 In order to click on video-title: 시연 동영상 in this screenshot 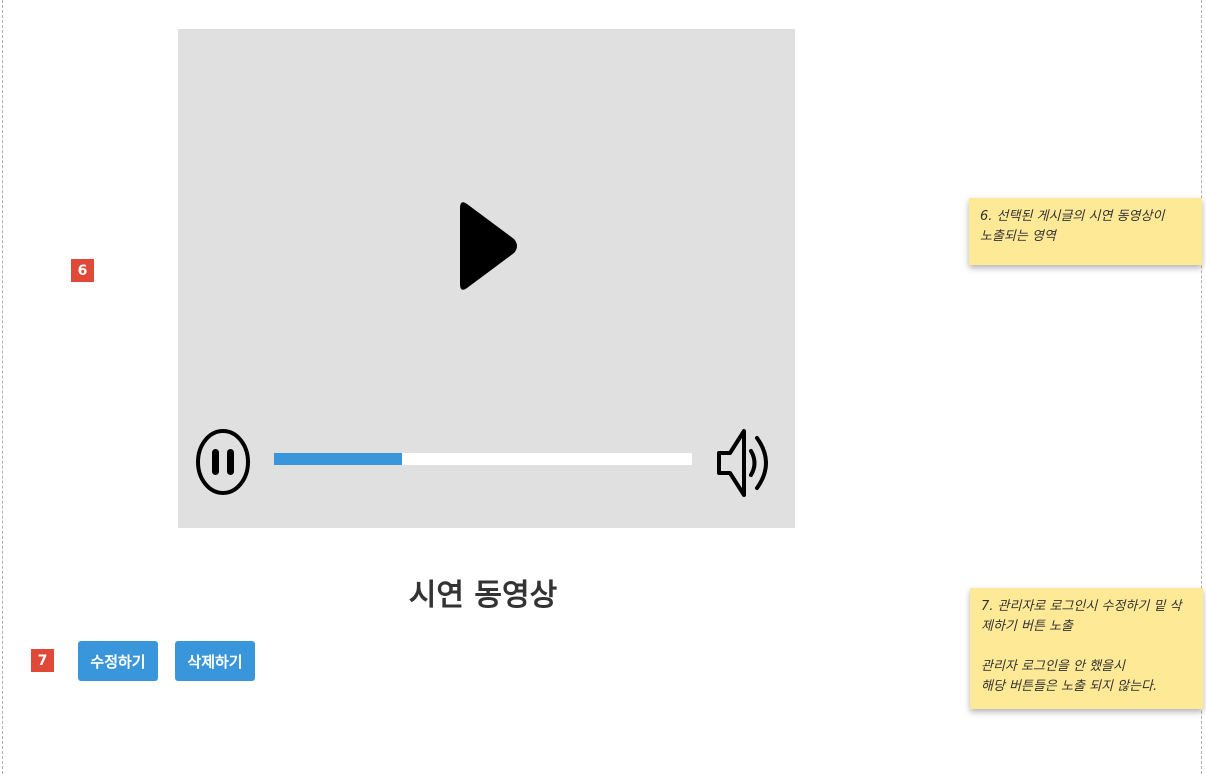, I will do `click(483, 595)`.